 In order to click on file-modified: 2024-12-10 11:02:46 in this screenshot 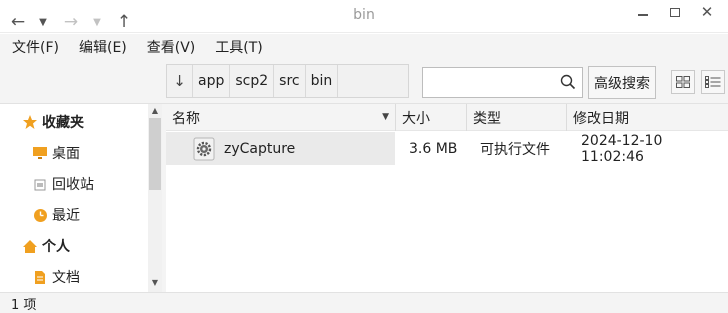, I will do `click(622, 148)`.